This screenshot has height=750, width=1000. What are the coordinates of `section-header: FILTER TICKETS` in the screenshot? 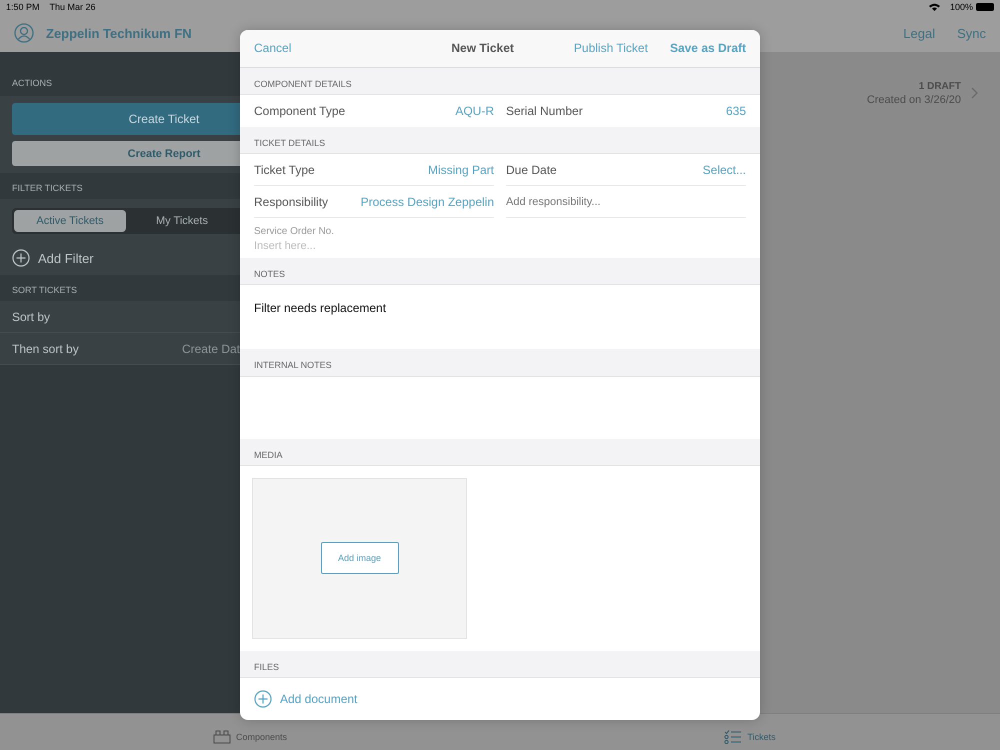 It's located at (47, 188).